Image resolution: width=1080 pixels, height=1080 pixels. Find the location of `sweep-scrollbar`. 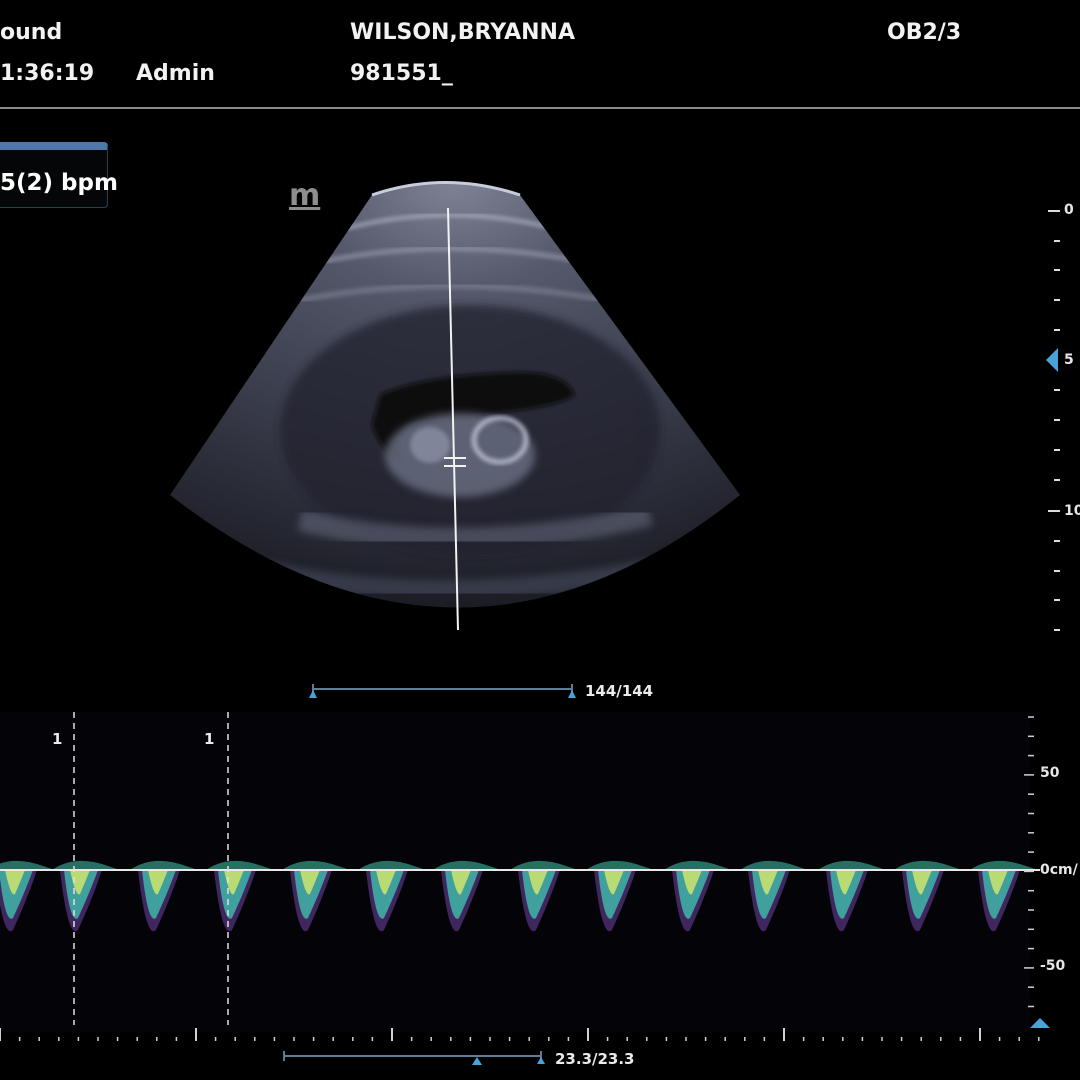

sweep-scrollbar is located at coordinates (414, 1058).